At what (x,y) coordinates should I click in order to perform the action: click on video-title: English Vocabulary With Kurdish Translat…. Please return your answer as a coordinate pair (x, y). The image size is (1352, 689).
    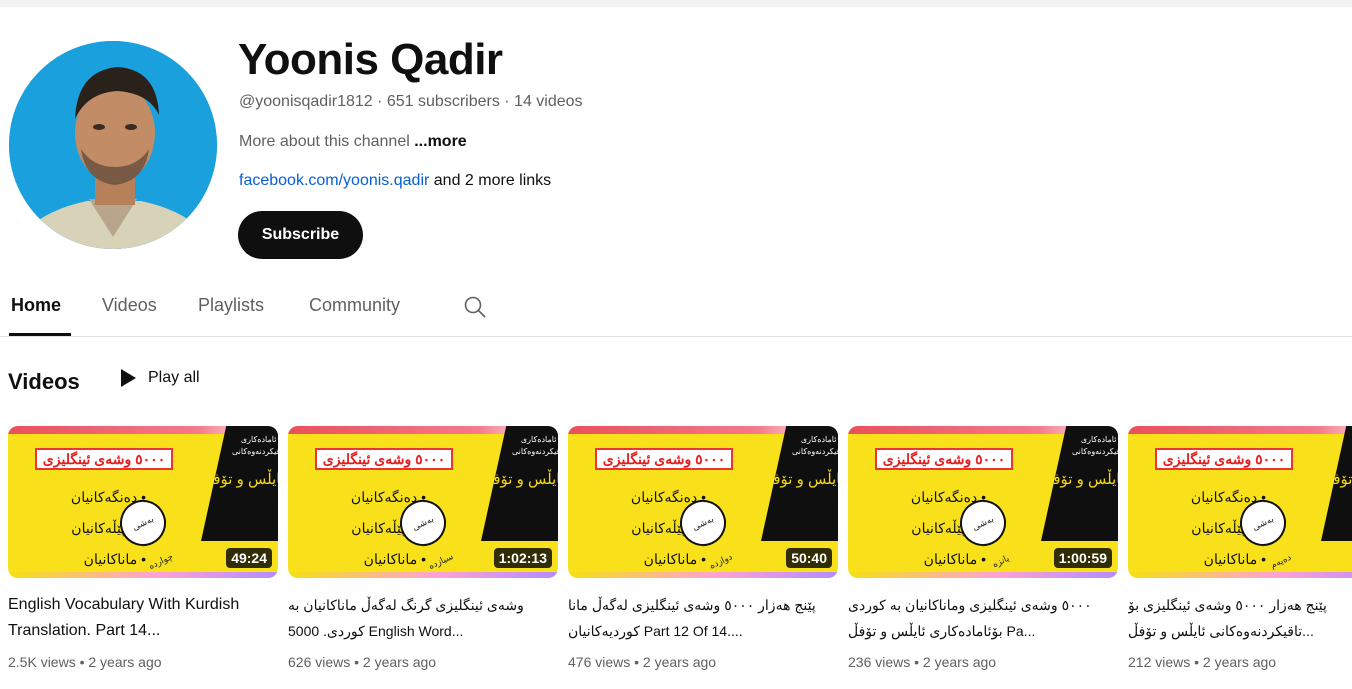
    Looking at the image, I should click on (143, 618).